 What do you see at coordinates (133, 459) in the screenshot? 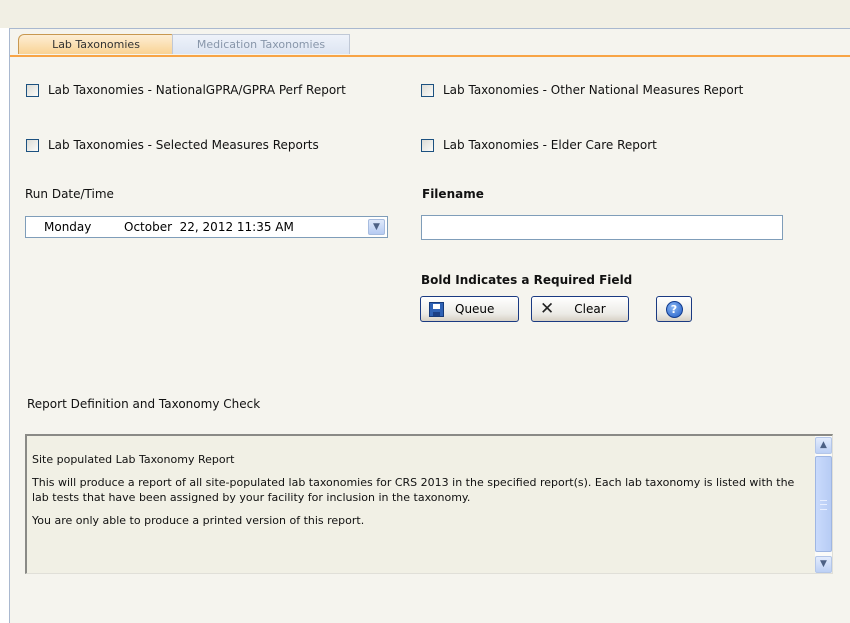
I see `report-title-paragraph: Site populated Lab Taxonomy Report` at bounding box center [133, 459].